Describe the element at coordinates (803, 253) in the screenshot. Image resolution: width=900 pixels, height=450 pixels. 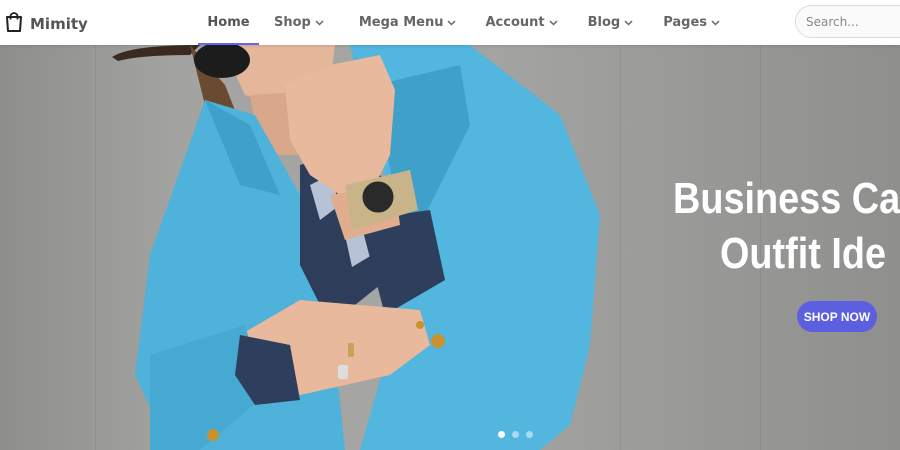
I see `hero-headline-line2: Outfit Ide` at that location.